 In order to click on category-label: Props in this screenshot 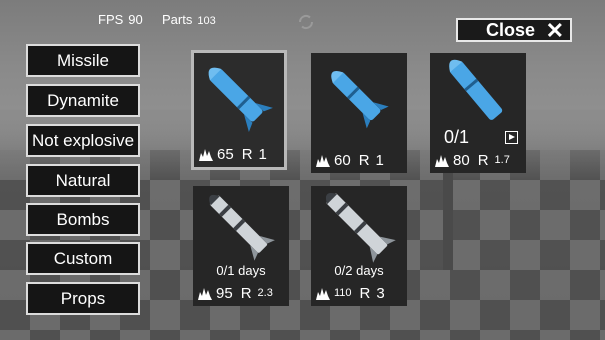, I will do `click(83, 298)`.